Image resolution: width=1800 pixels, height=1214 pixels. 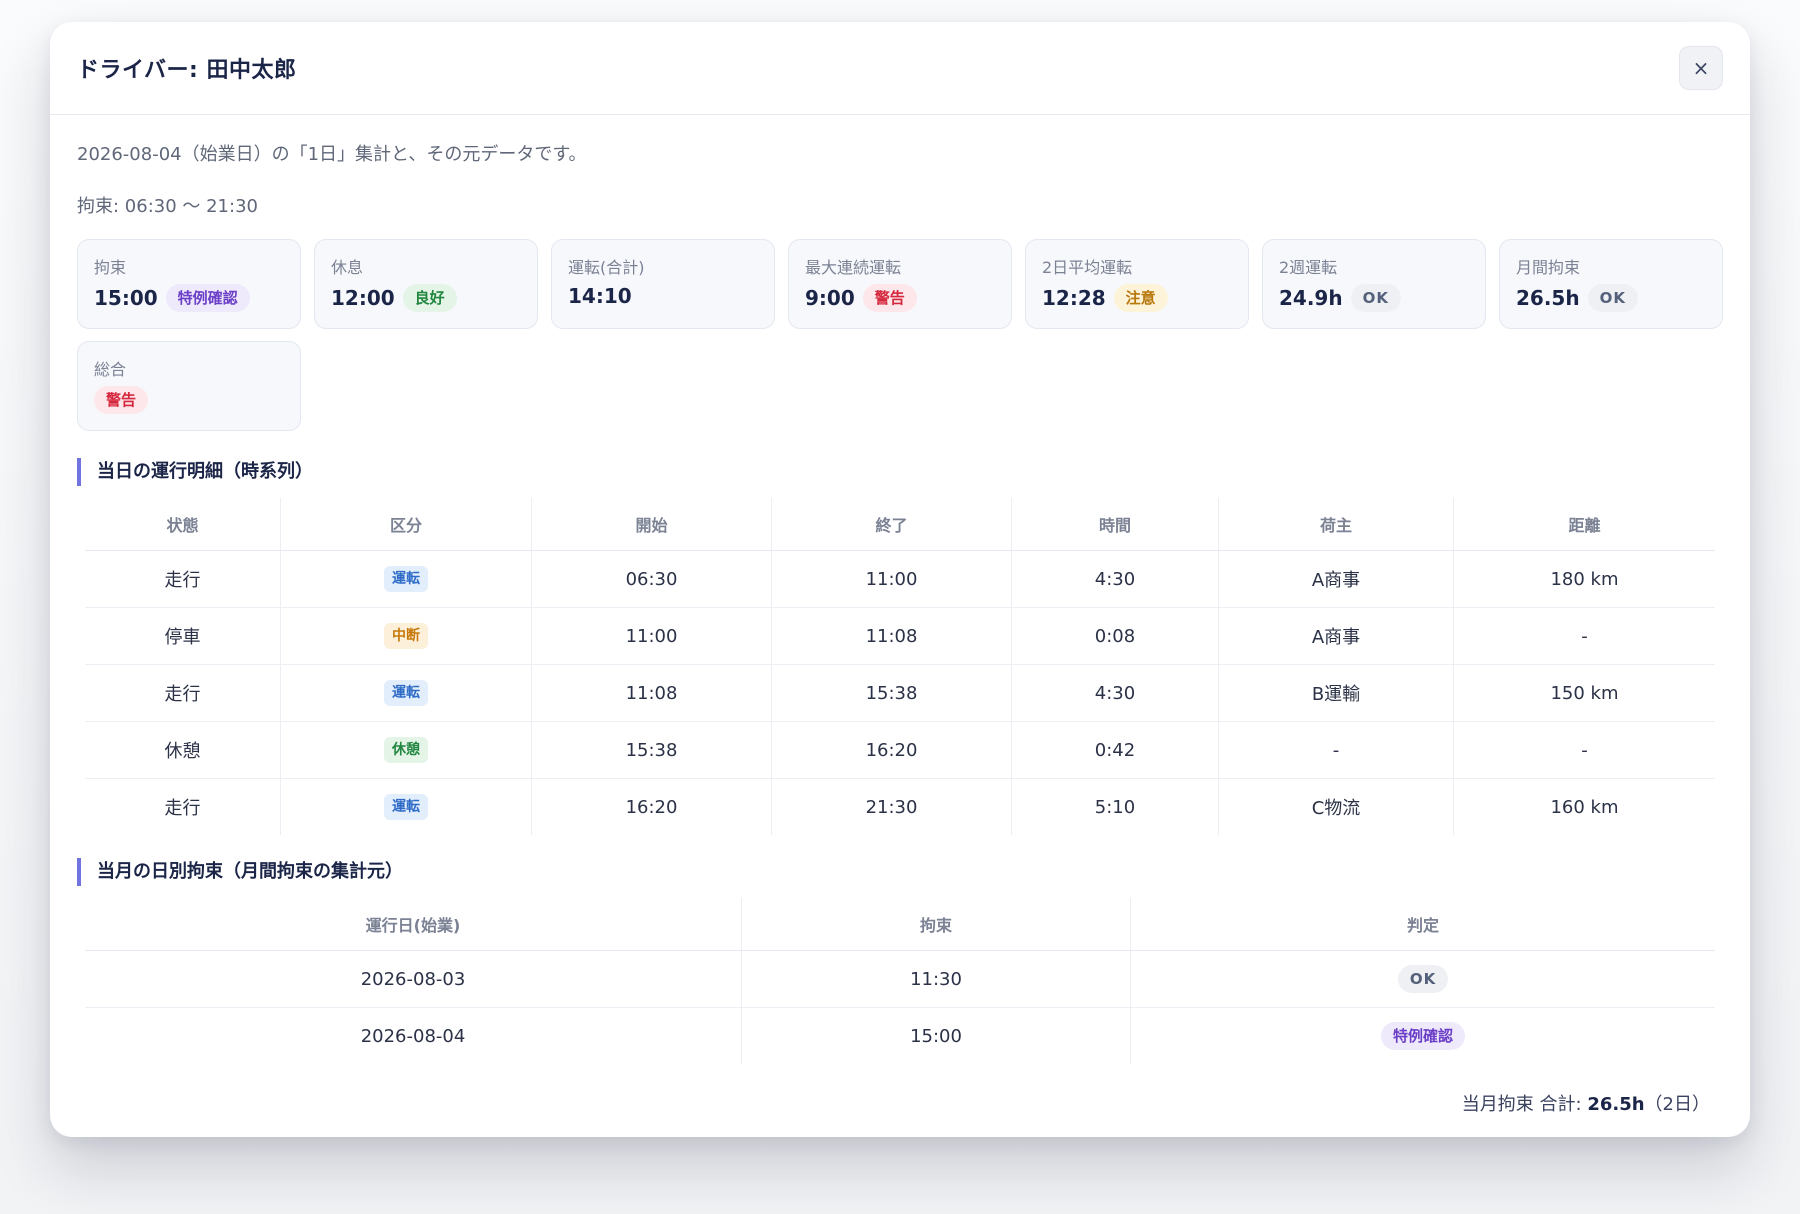 I want to click on summary-card-2day-average: 2日平均運転 12:28 注意, so click(x=1137, y=284).